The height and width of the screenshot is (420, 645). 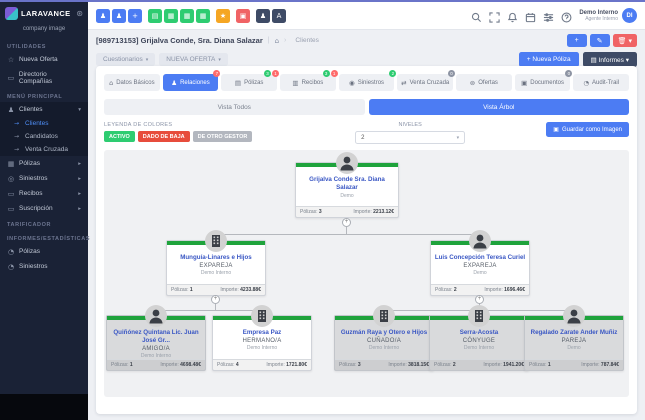 I want to click on tab-venta-cruzada: ⇄ Venta Cruzada 0, so click(x=426, y=80).